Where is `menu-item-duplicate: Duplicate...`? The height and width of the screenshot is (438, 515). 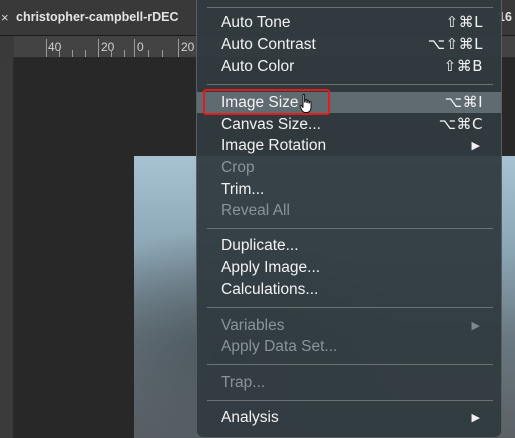
menu-item-duplicate: Duplicate... is located at coordinates (349, 245).